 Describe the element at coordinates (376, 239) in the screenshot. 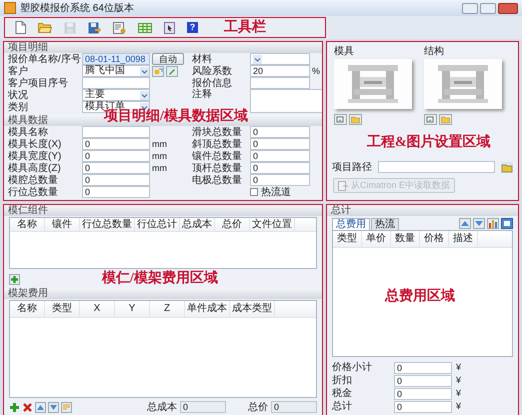

I see `column-header: 单价` at that location.